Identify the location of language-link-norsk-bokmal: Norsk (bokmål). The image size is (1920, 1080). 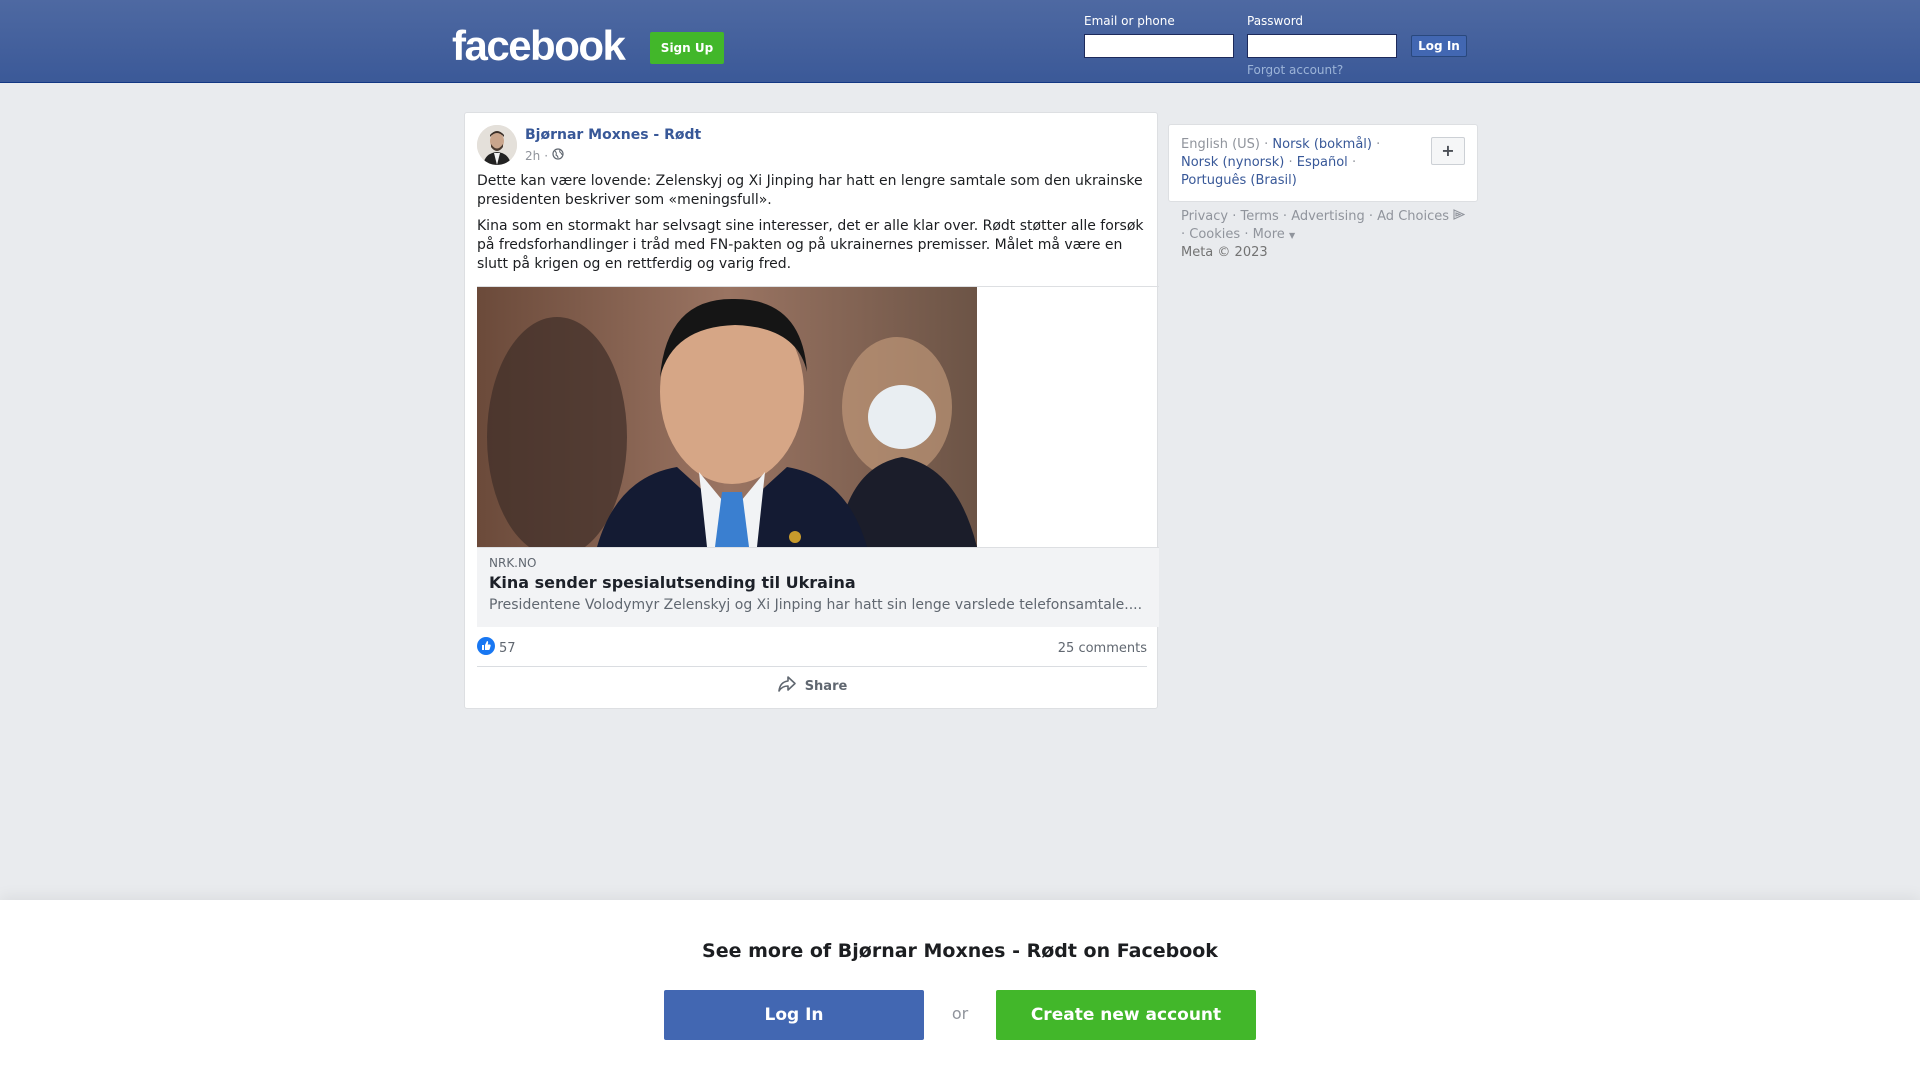
(1322, 144).